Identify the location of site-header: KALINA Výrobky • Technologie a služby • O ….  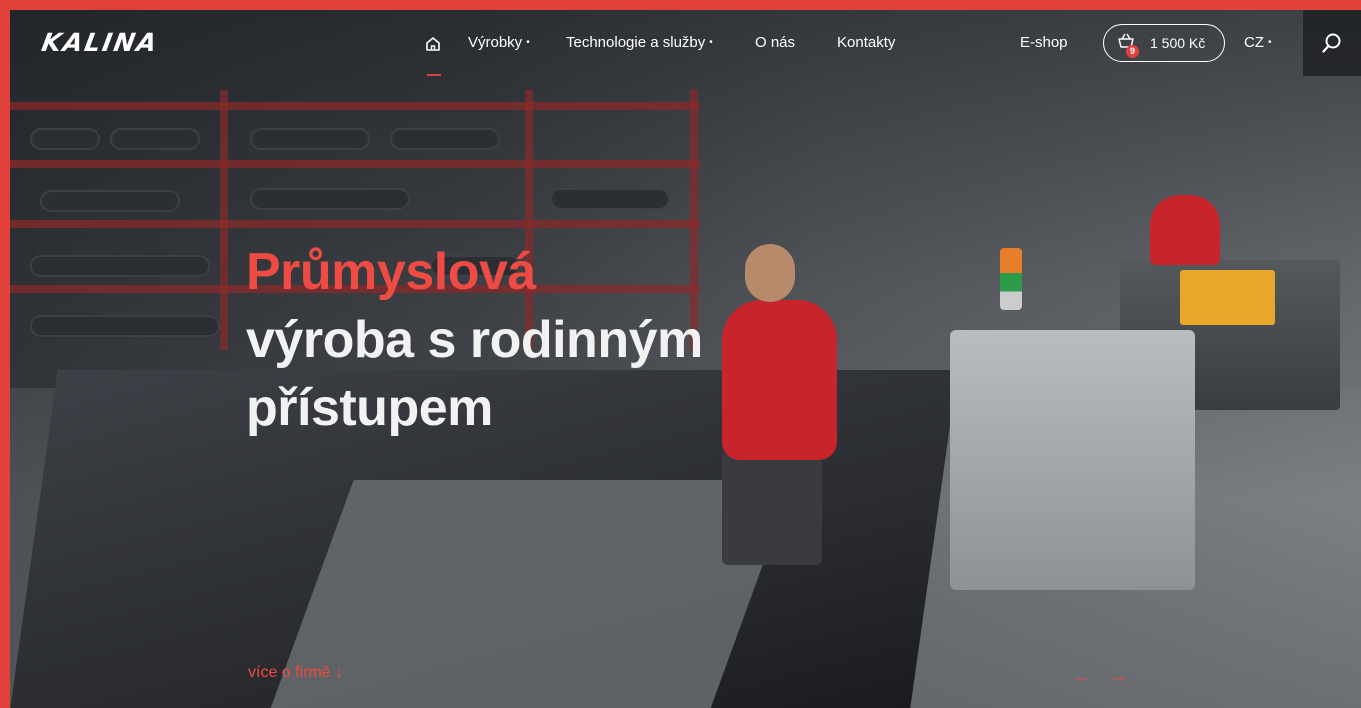
(685, 44).